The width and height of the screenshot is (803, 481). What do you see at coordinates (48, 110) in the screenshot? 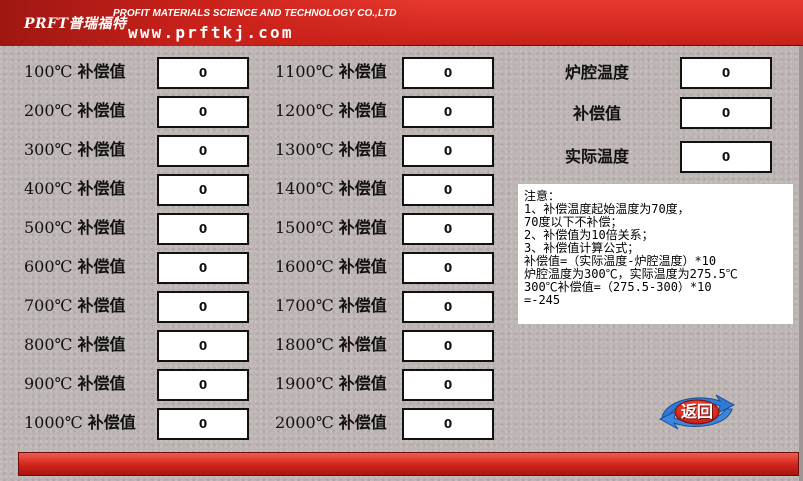
I see `row-temperature: 200℃` at bounding box center [48, 110].